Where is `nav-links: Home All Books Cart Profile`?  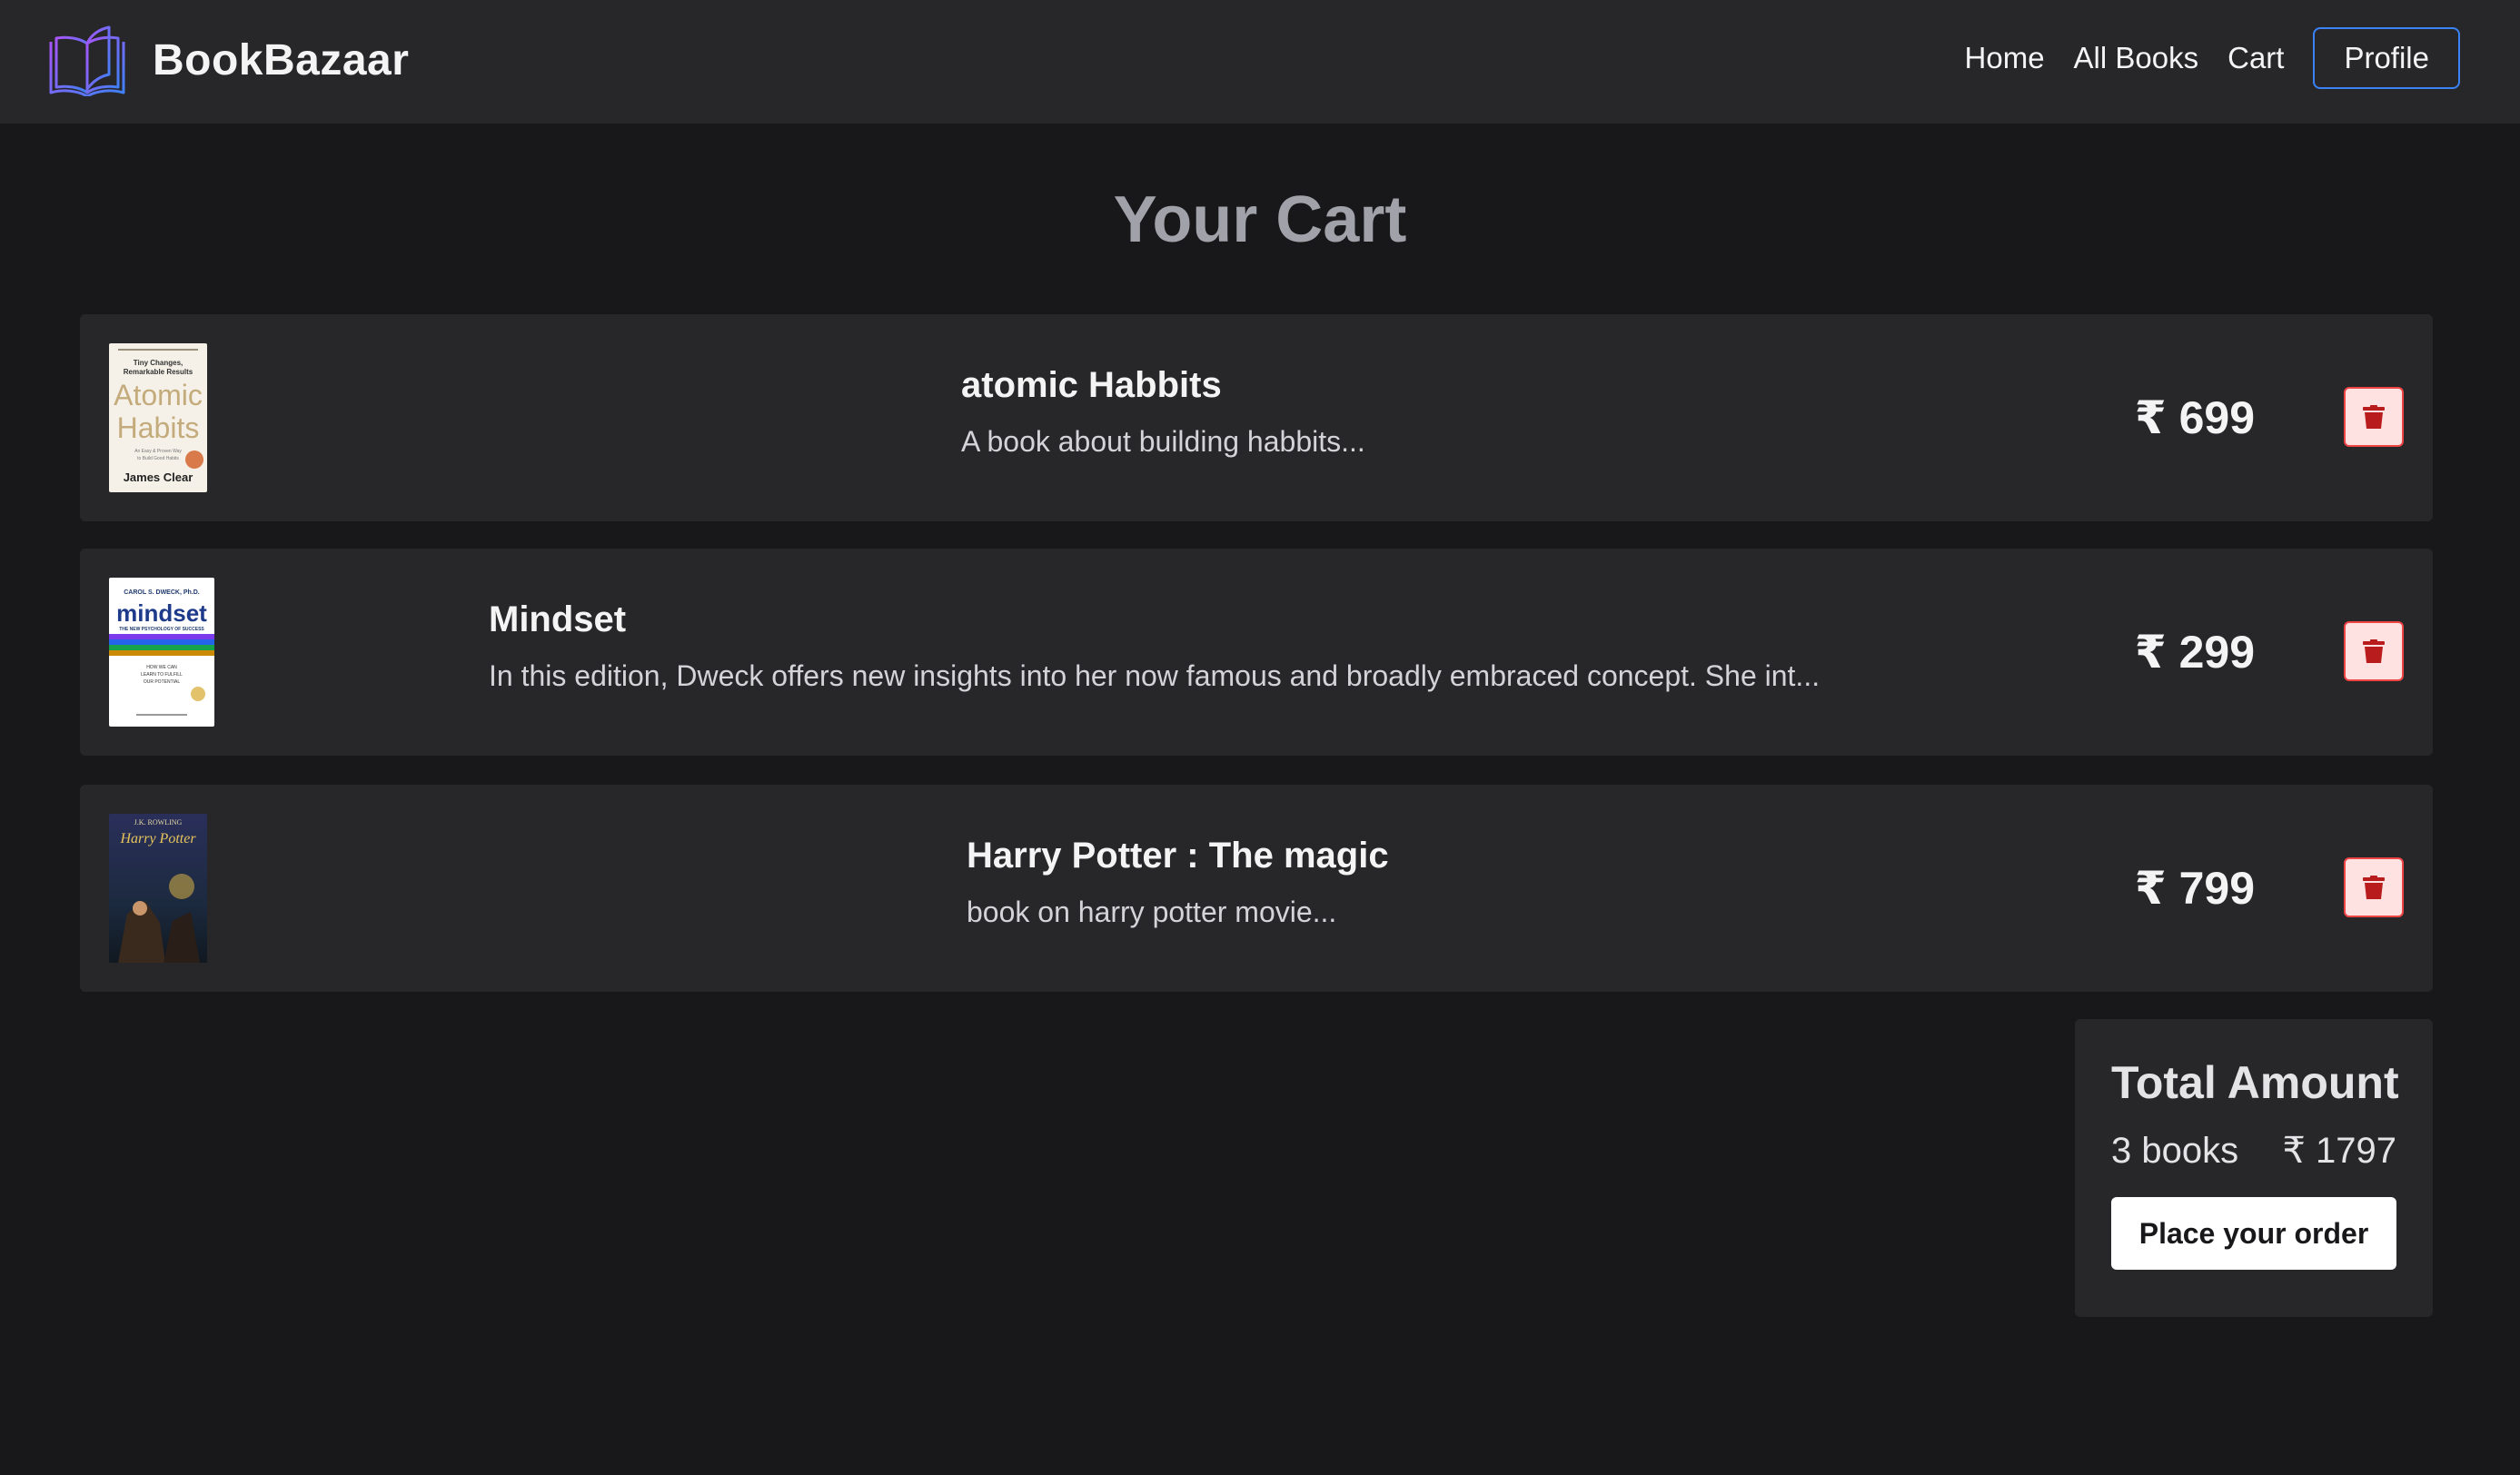
nav-links: Home All Books Cart Profile is located at coordinates (2212, 58).